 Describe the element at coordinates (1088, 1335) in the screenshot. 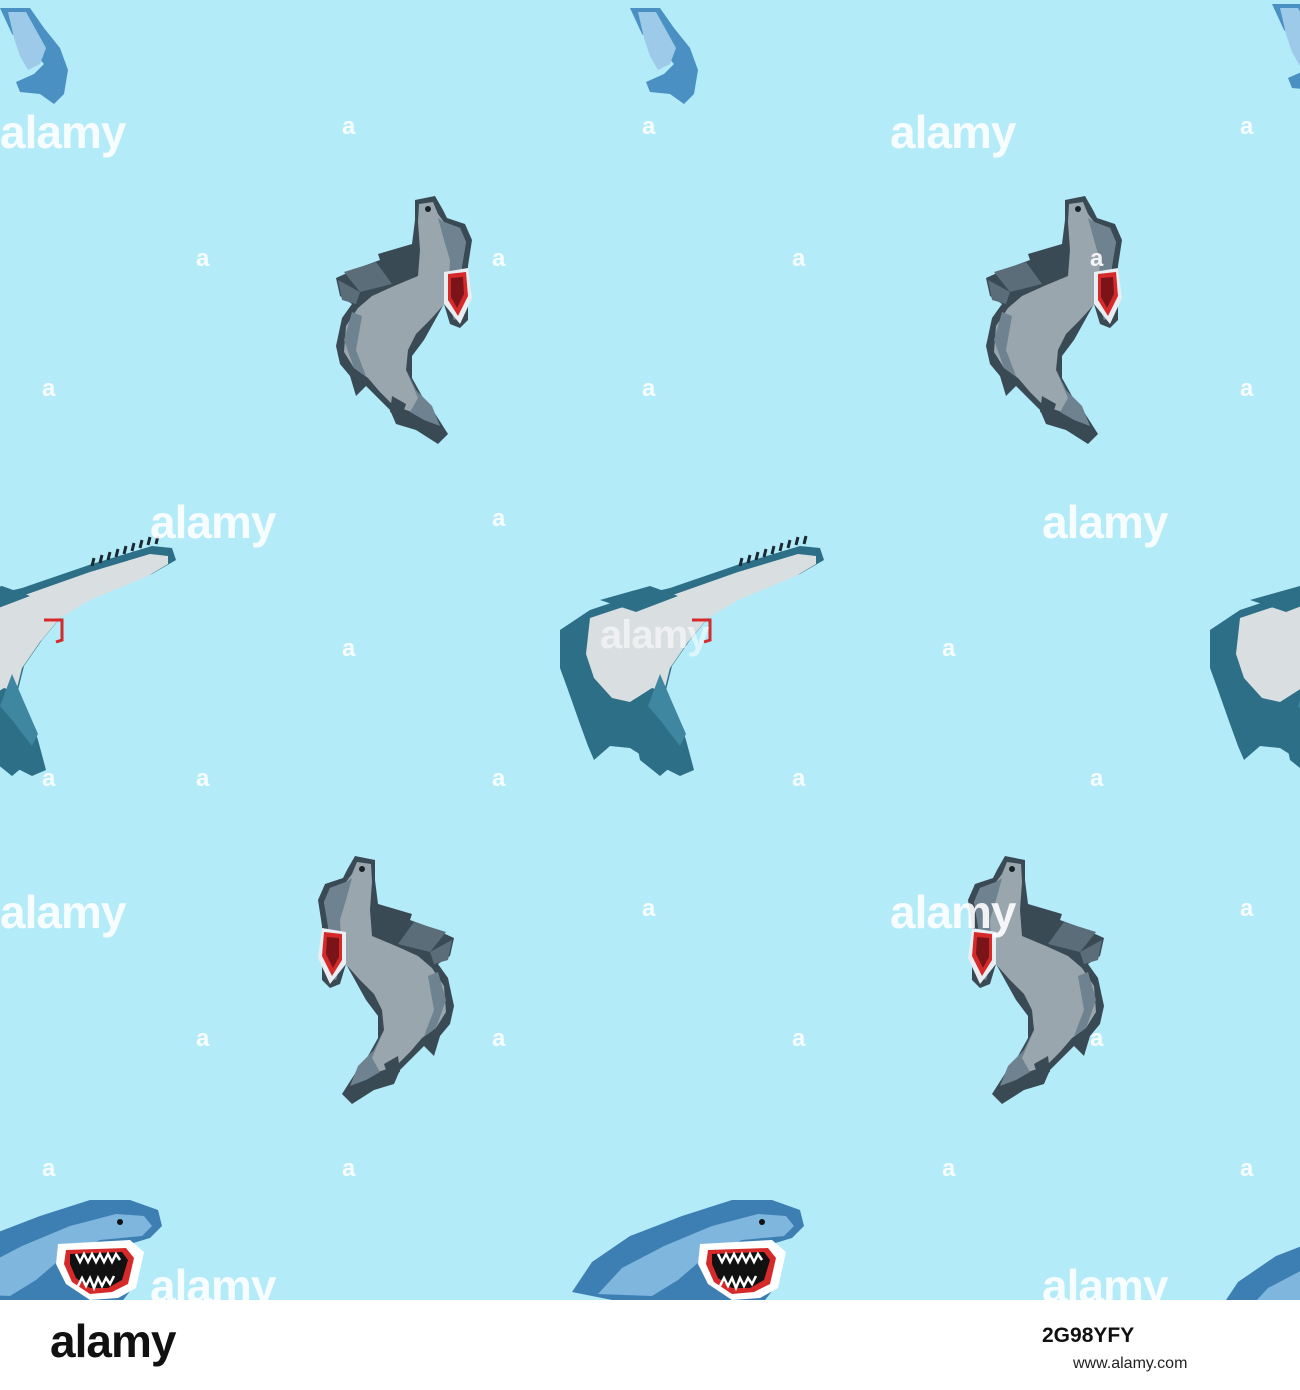

I see `image-id: 2G98YFY` at that location.